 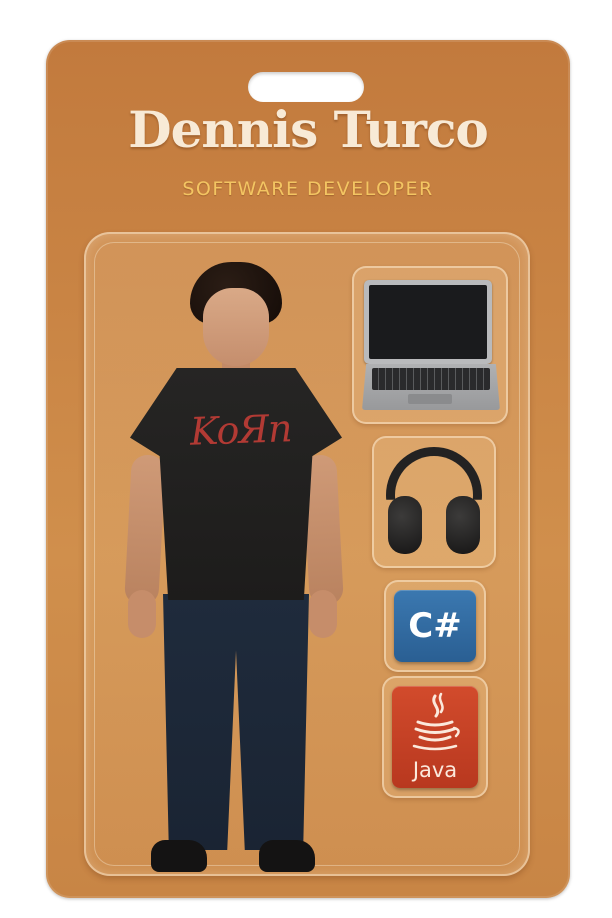 I want to click on laptop-keyboard, so click(x=431, y=379).